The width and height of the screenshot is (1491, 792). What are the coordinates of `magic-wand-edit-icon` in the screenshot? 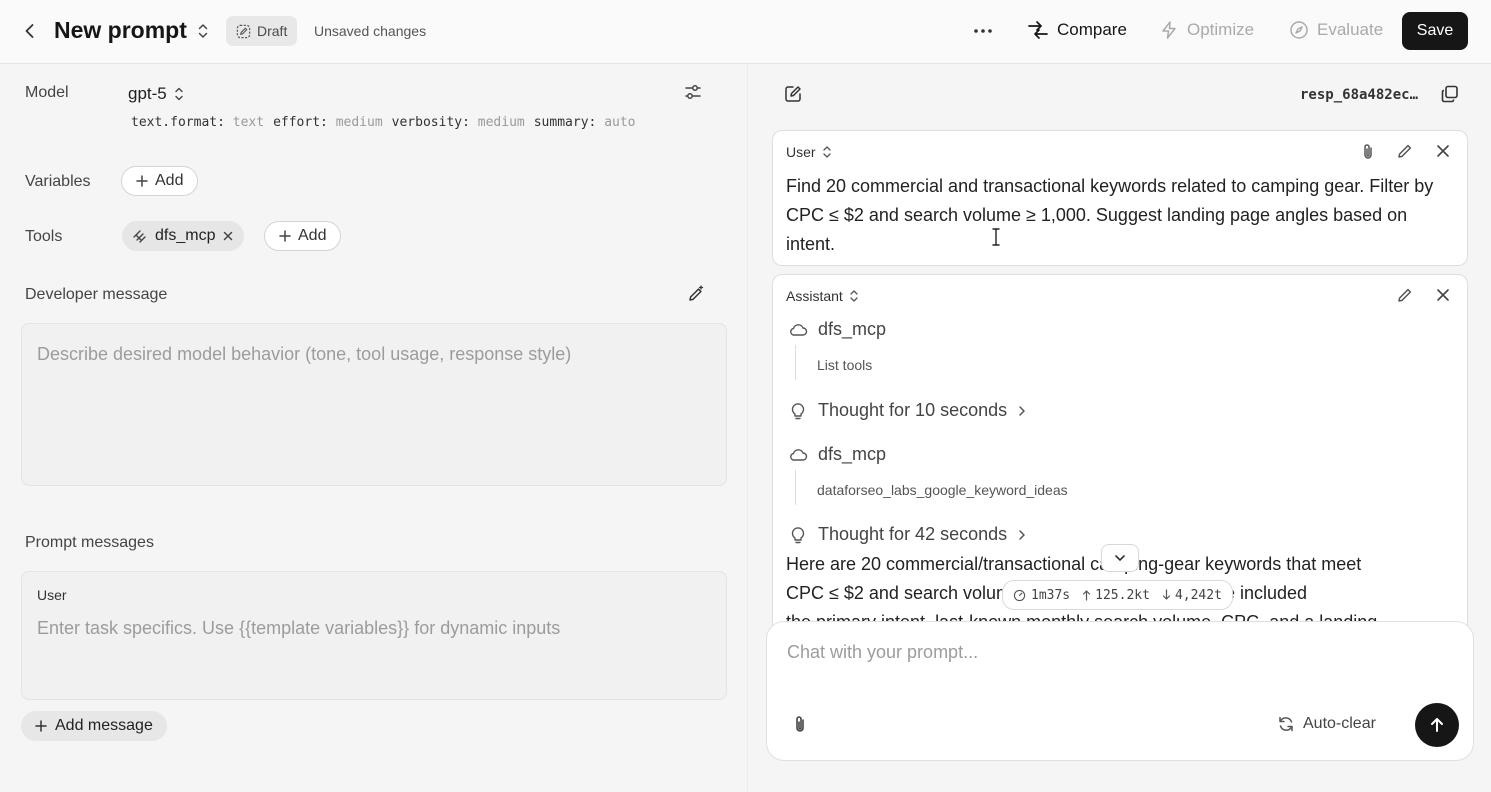 It's located at (696, 294).